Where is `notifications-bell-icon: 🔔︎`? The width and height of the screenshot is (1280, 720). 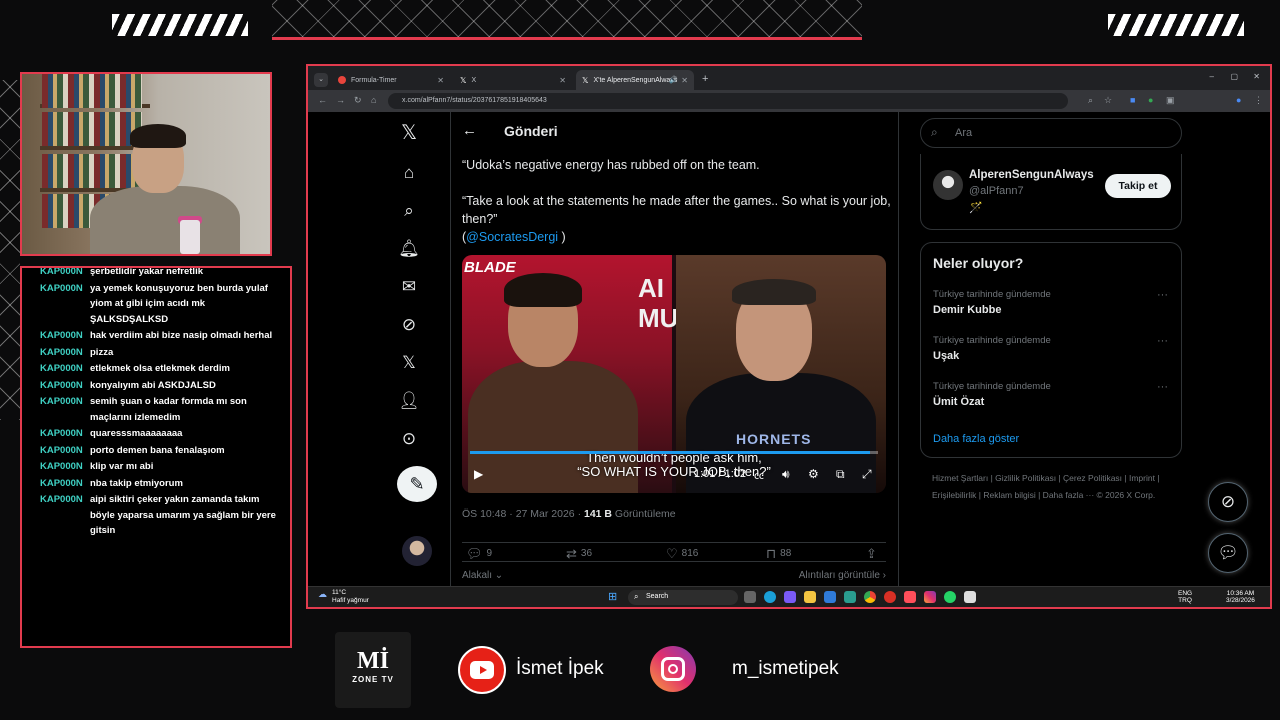 notifications-bell-icon: 🔔︎ is located at coordinates (409, 249).